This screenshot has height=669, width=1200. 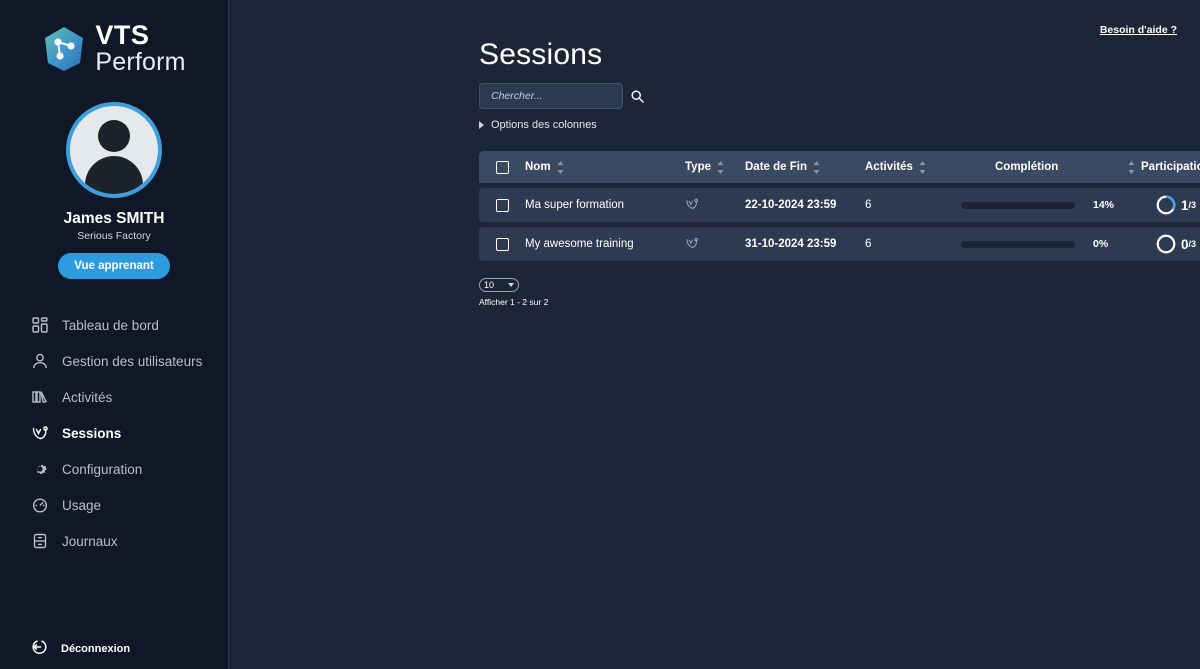 What do you see at coordinates (40, 541) in the screenshot?
I see `logs-icon` at bounding box center [40, 541].